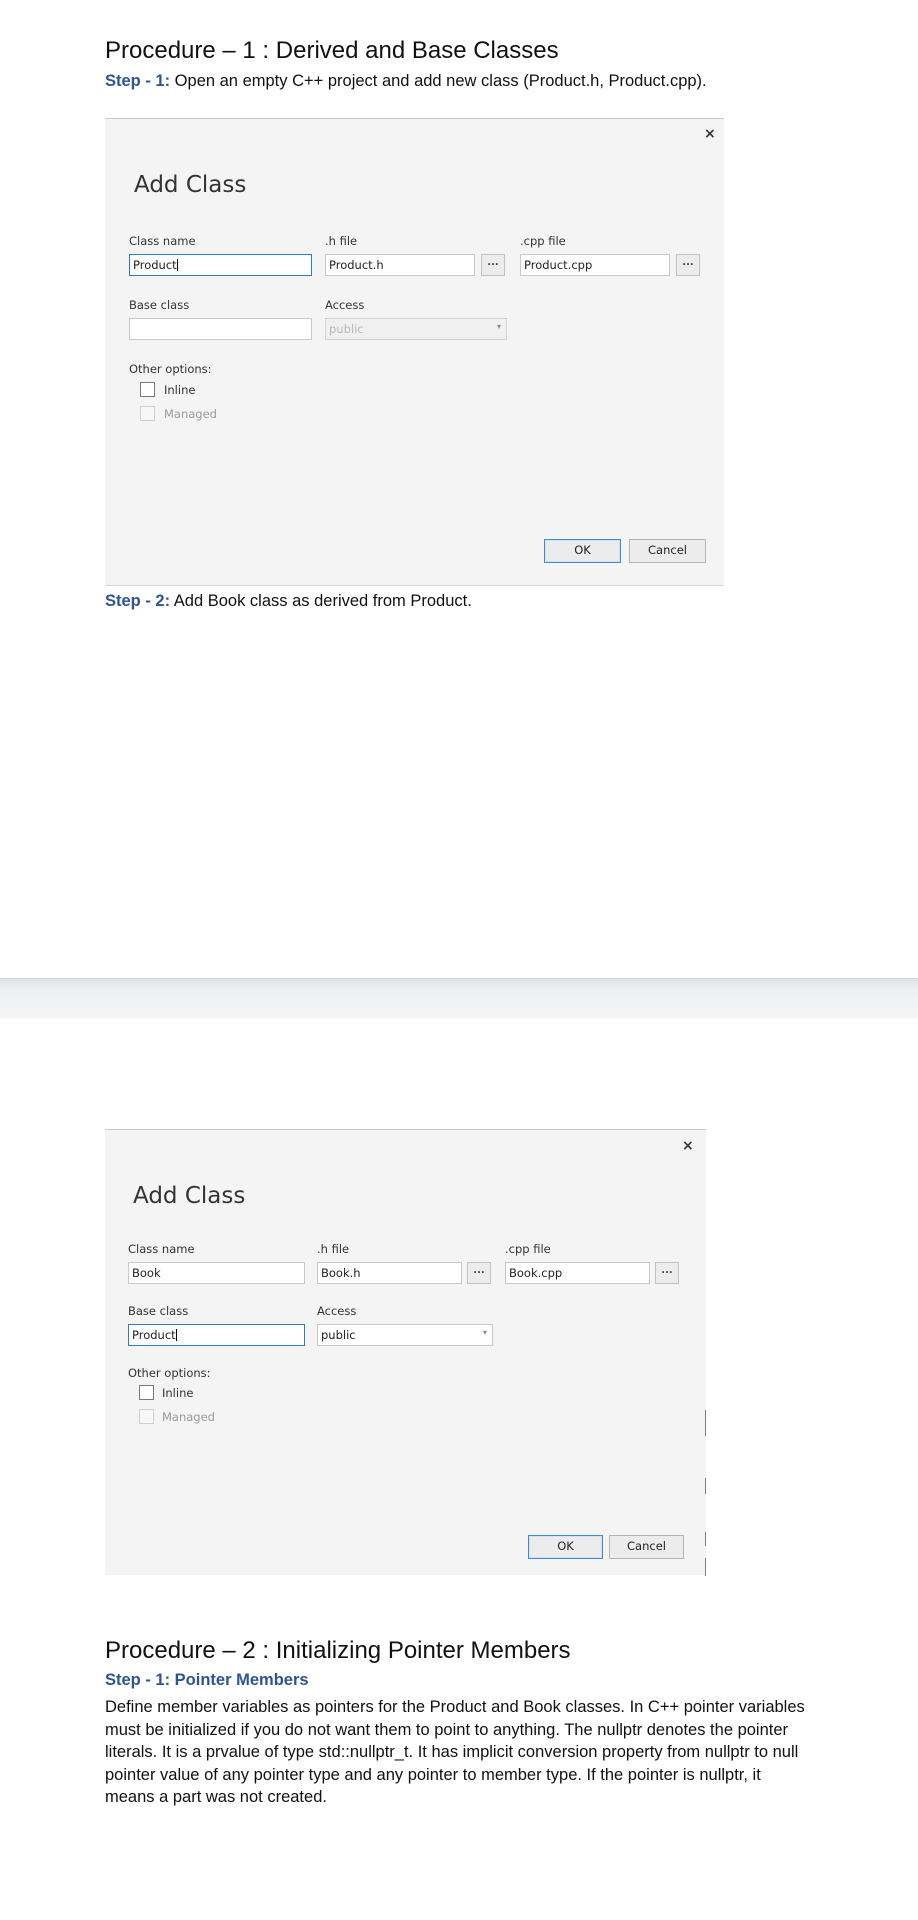  What do you see at coordinates (459, 998) in the screenshot?
I see `page-separator` at bounding box center [459, 998].